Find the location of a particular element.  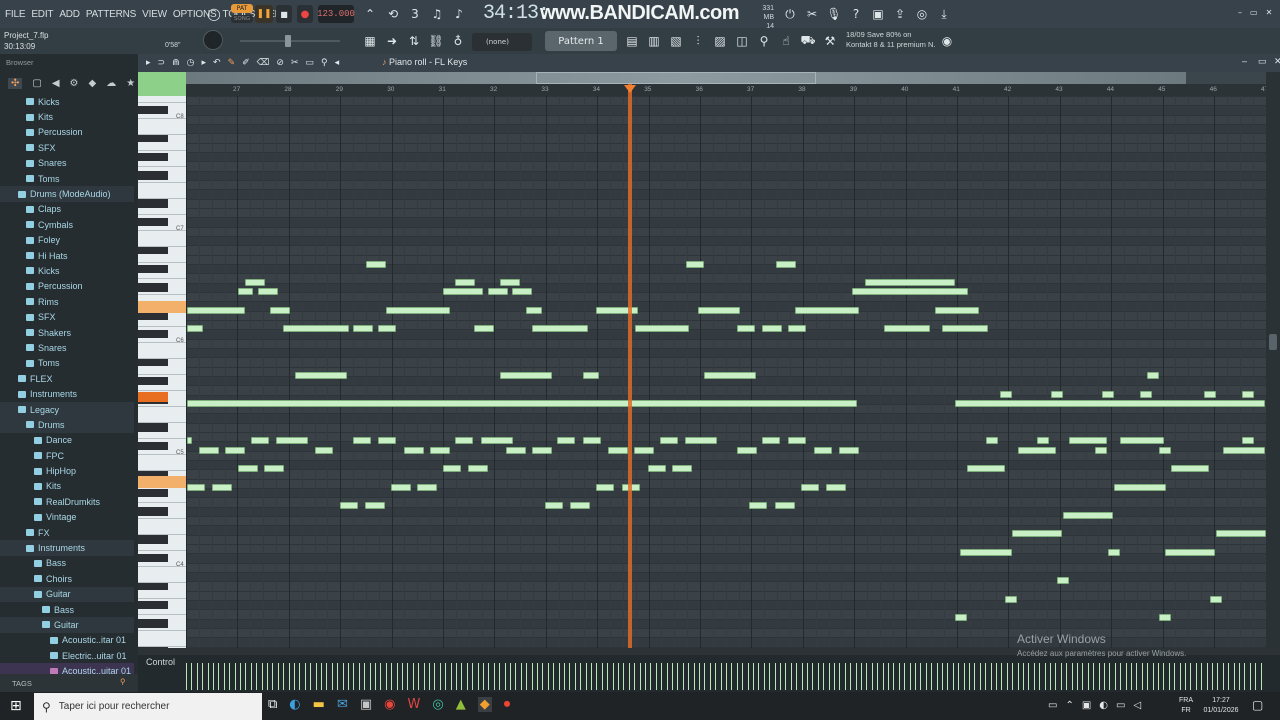

pressed-key is located at coordinates (162, 307).